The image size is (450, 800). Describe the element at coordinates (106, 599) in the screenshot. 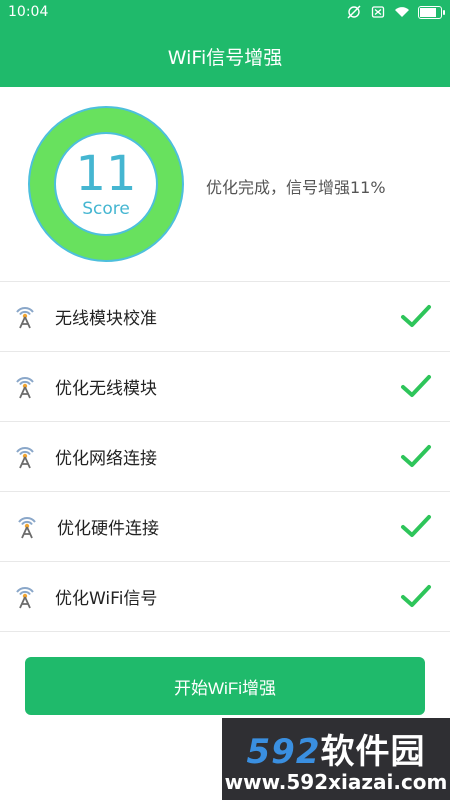

I see `task-label: 优化WiFi信号` at that location.